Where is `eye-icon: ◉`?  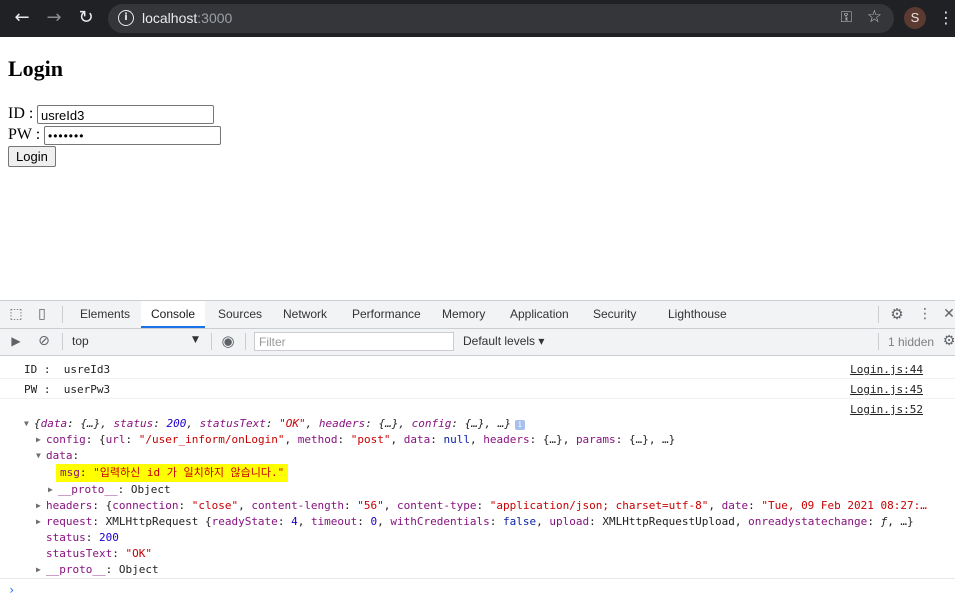
eye-icon: ◉ is located at coordinates (228, 341).